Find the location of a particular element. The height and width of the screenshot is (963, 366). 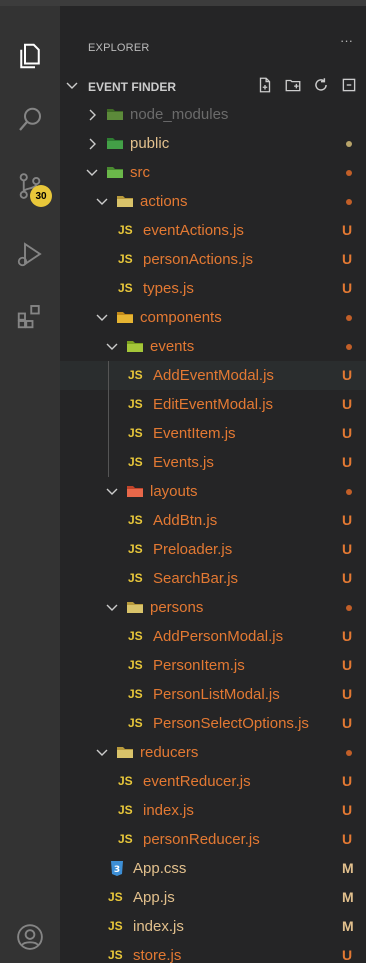

refresh-icon is located at coordinates (321, 87).